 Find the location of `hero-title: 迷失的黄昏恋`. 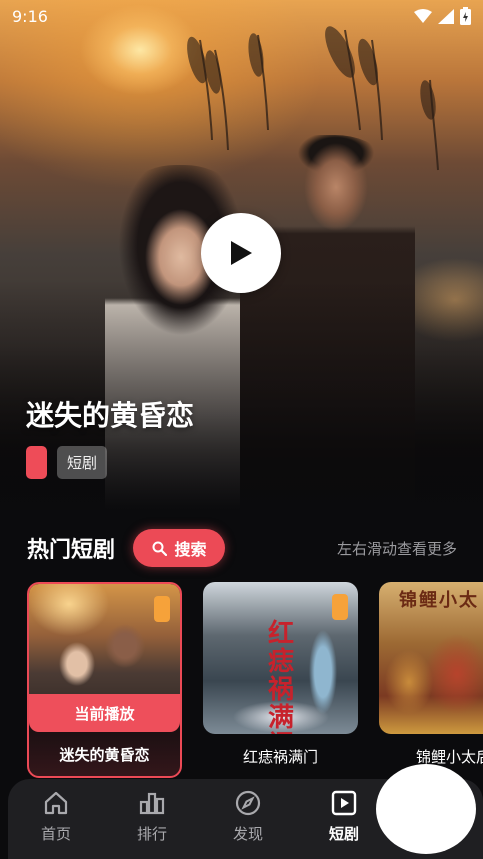

hero-title: 迷失的黄昏恋 is located at coordinates (110, 415).